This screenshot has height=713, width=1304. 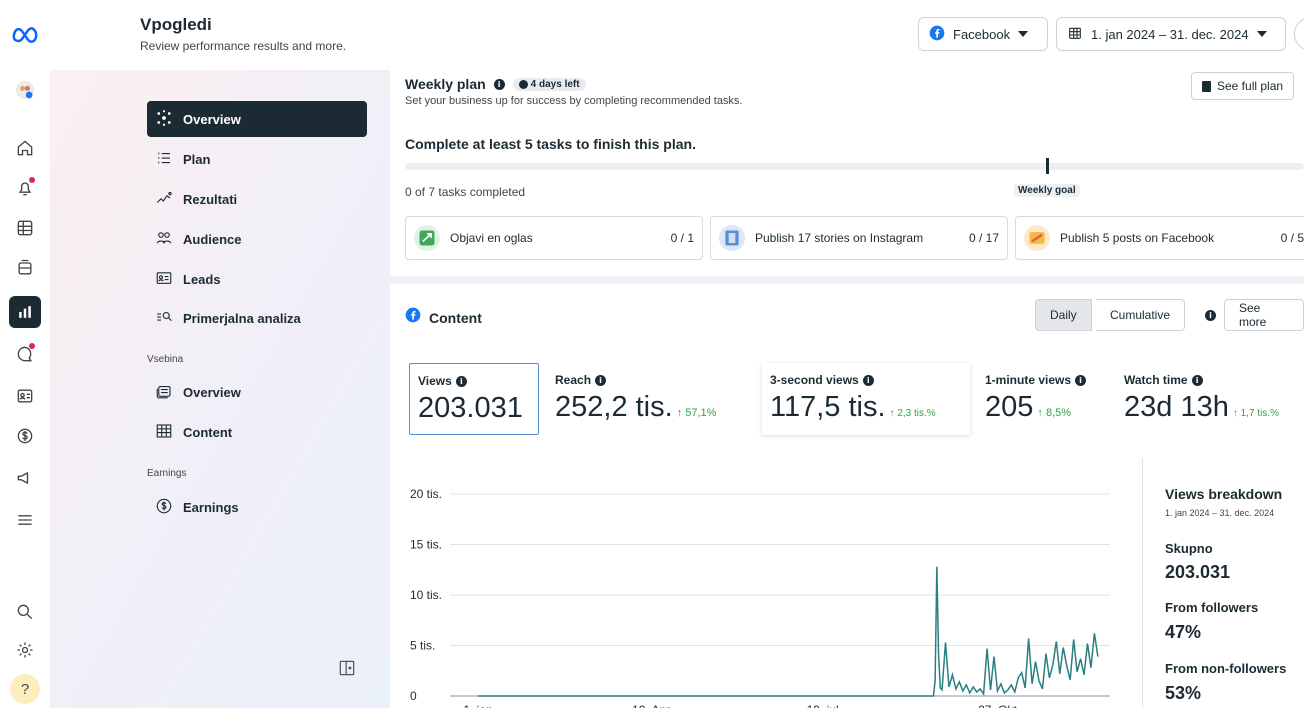 I want to click on page-title: Vpogledi, so click(x=176, y=24).